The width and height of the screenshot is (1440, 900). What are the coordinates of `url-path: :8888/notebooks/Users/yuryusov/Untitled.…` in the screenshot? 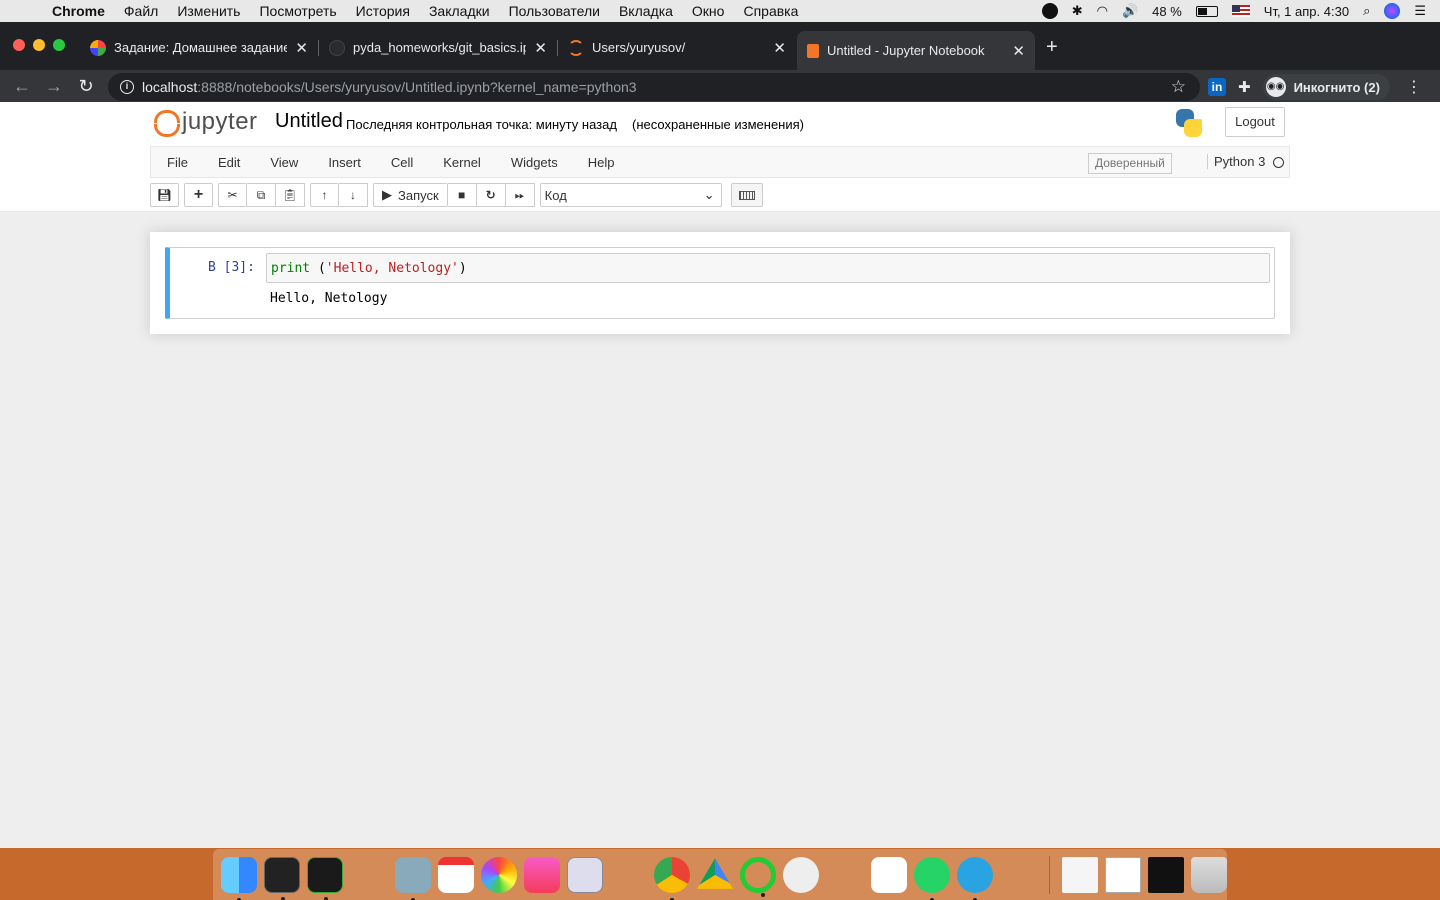 It's located at (417, 87).